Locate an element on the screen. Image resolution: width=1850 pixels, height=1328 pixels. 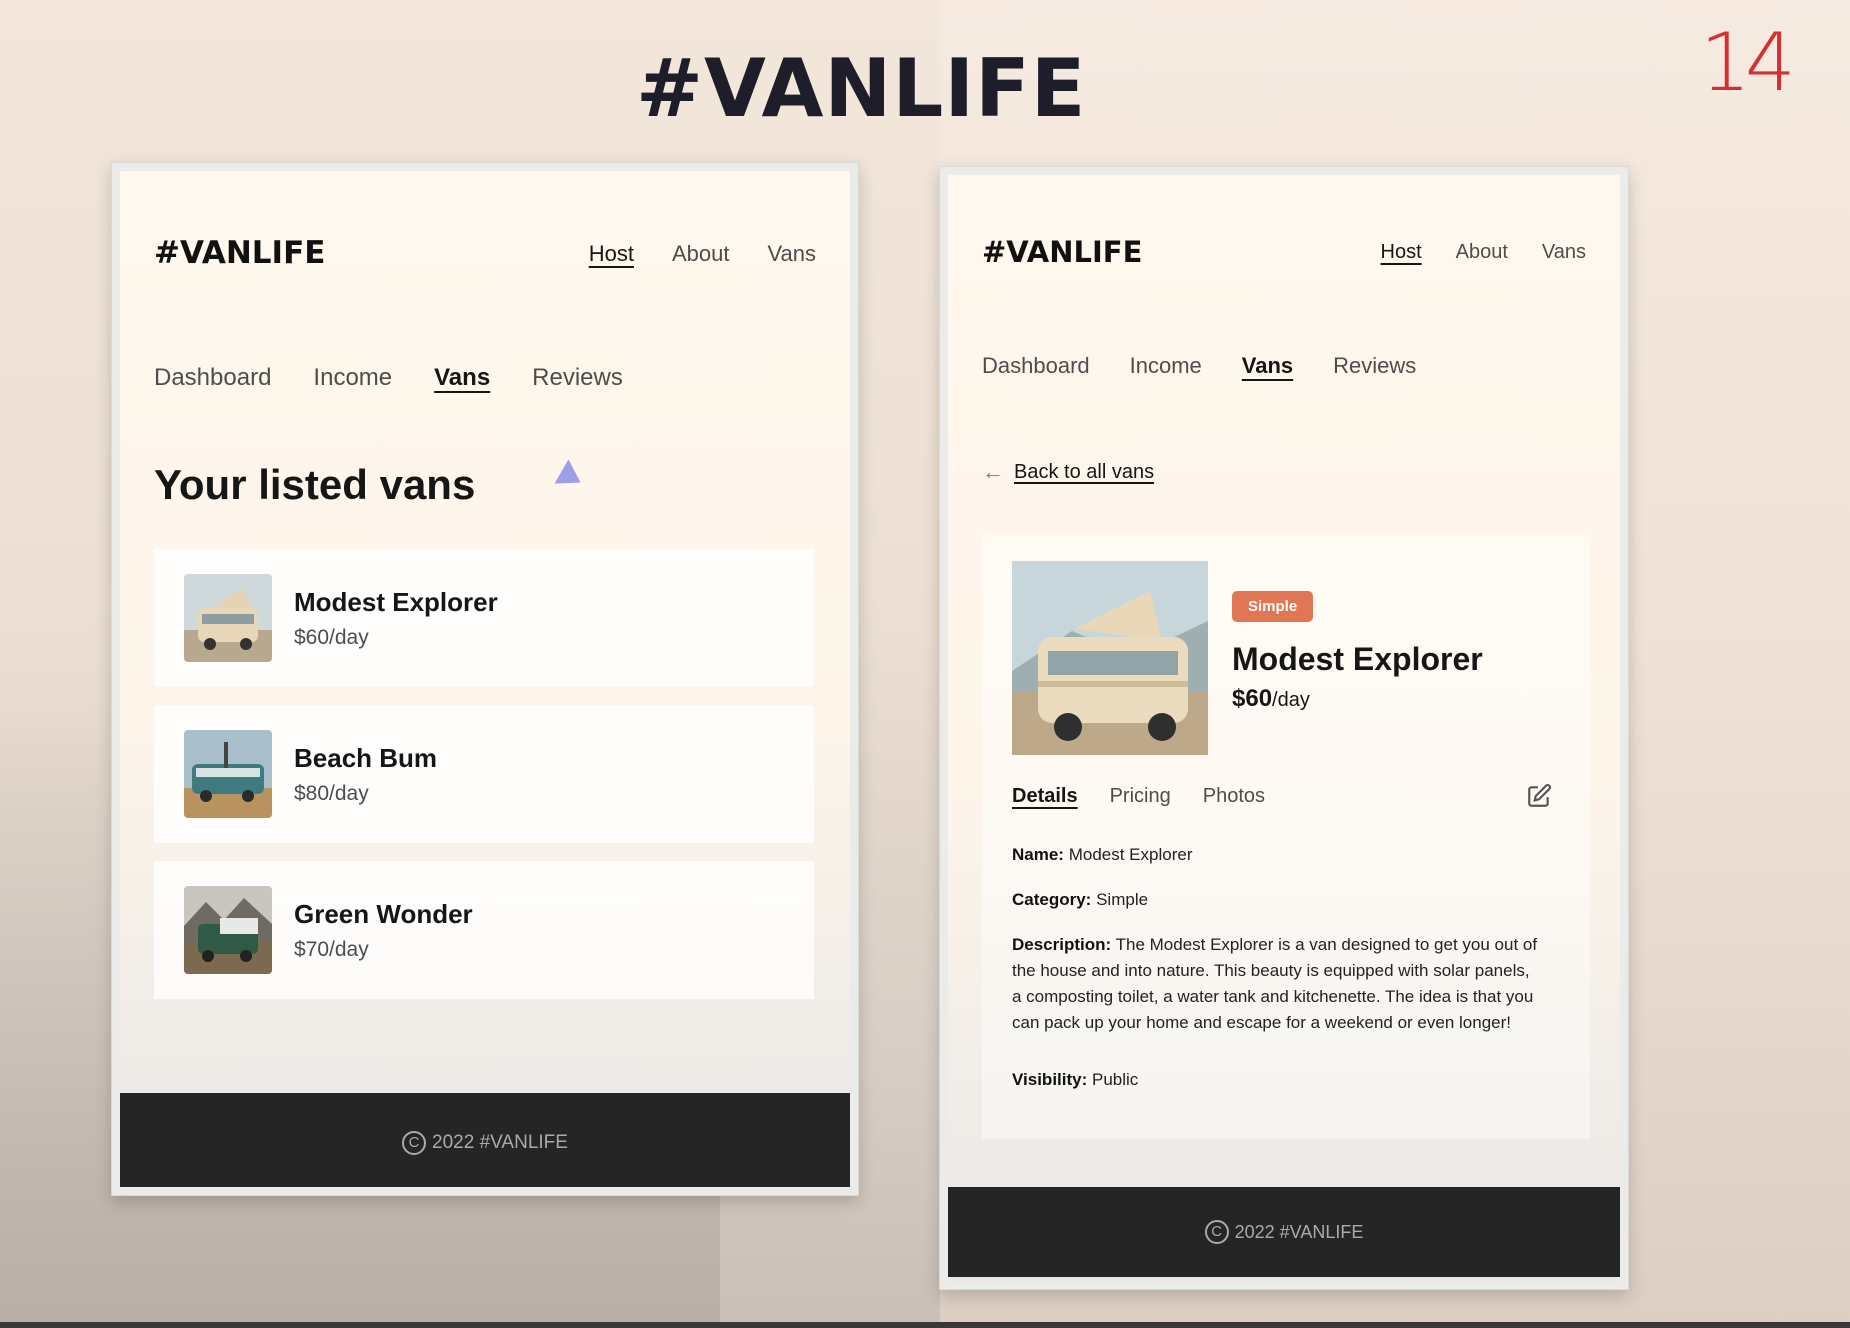
back-link: ← Back to all vans is located at coordinates (1068, 472).